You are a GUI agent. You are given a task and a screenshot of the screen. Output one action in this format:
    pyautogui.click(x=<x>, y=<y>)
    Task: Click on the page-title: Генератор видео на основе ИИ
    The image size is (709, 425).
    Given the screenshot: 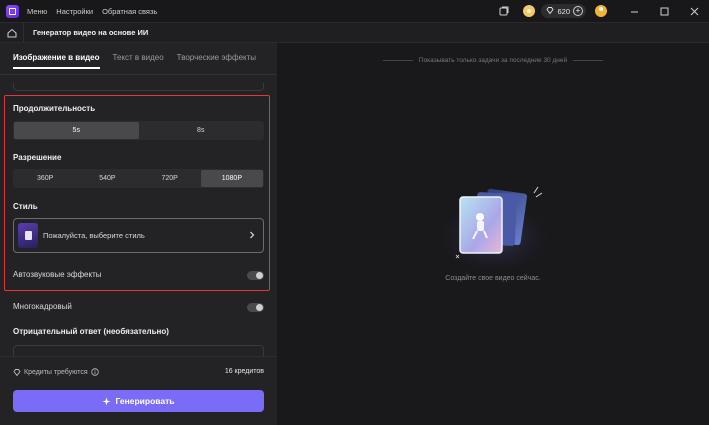 What is the action you would take?
    pyautogui.click(x=91, y=32)
    